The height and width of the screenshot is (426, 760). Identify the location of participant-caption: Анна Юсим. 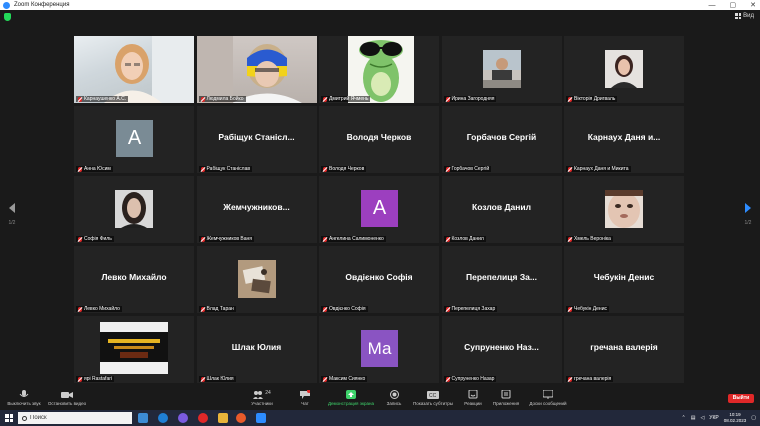
(94, 169).